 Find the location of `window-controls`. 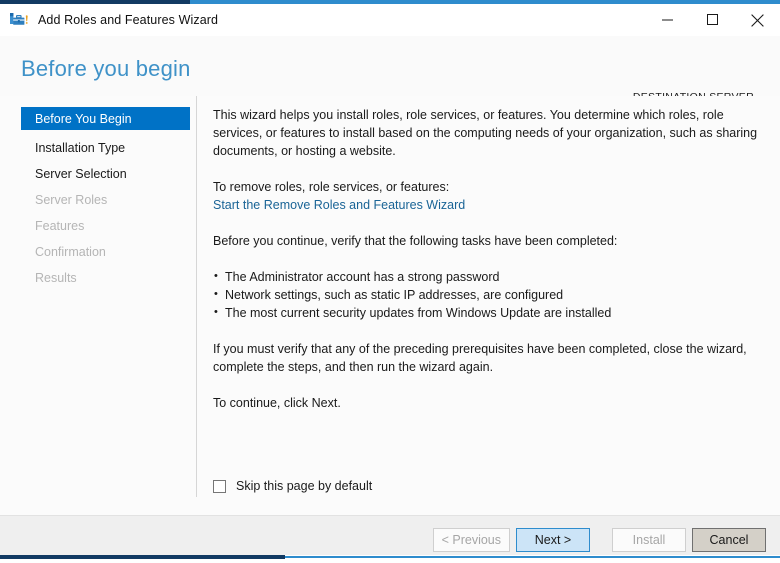

window-controls is located at coordinates (712, 20).